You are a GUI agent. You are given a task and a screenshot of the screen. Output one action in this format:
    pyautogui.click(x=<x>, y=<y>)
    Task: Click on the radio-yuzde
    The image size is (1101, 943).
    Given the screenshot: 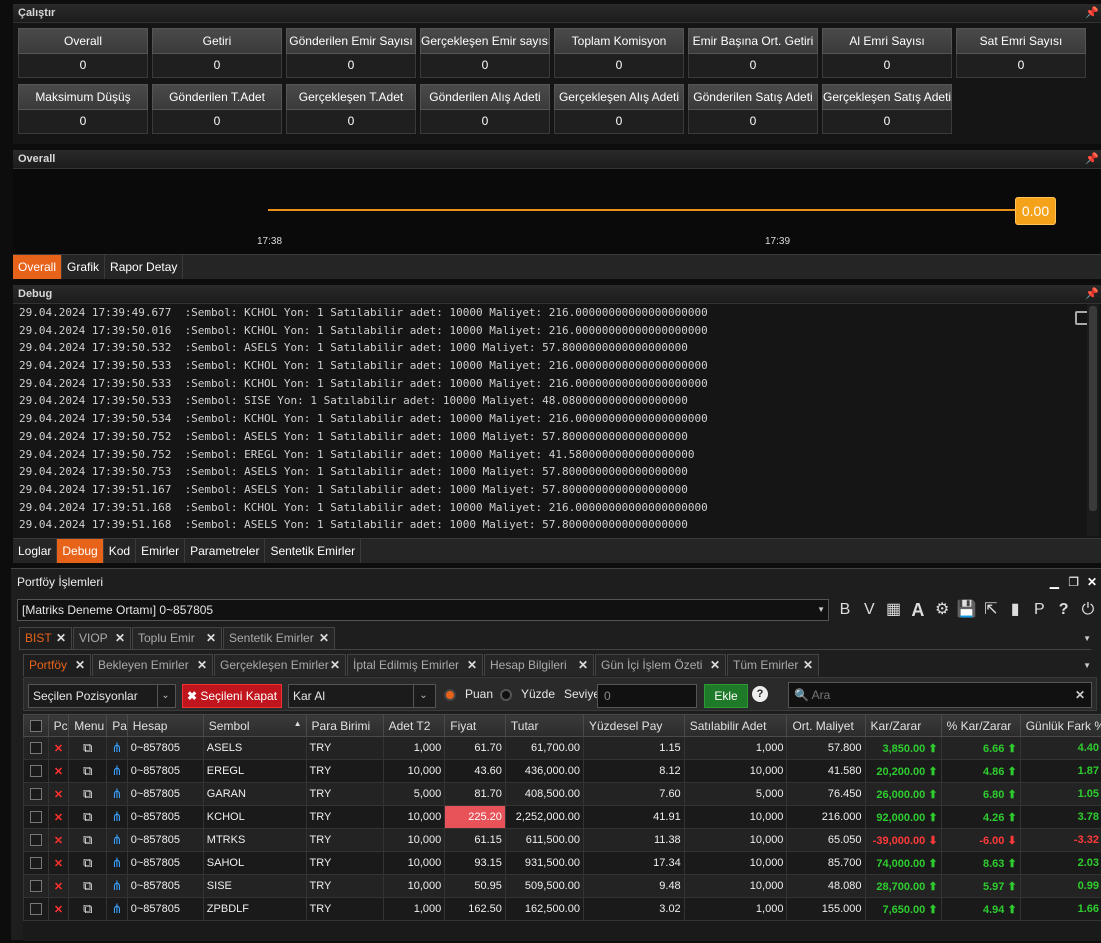 What is the action you would take?
    pyautogui.click(x=506, y=695)
    